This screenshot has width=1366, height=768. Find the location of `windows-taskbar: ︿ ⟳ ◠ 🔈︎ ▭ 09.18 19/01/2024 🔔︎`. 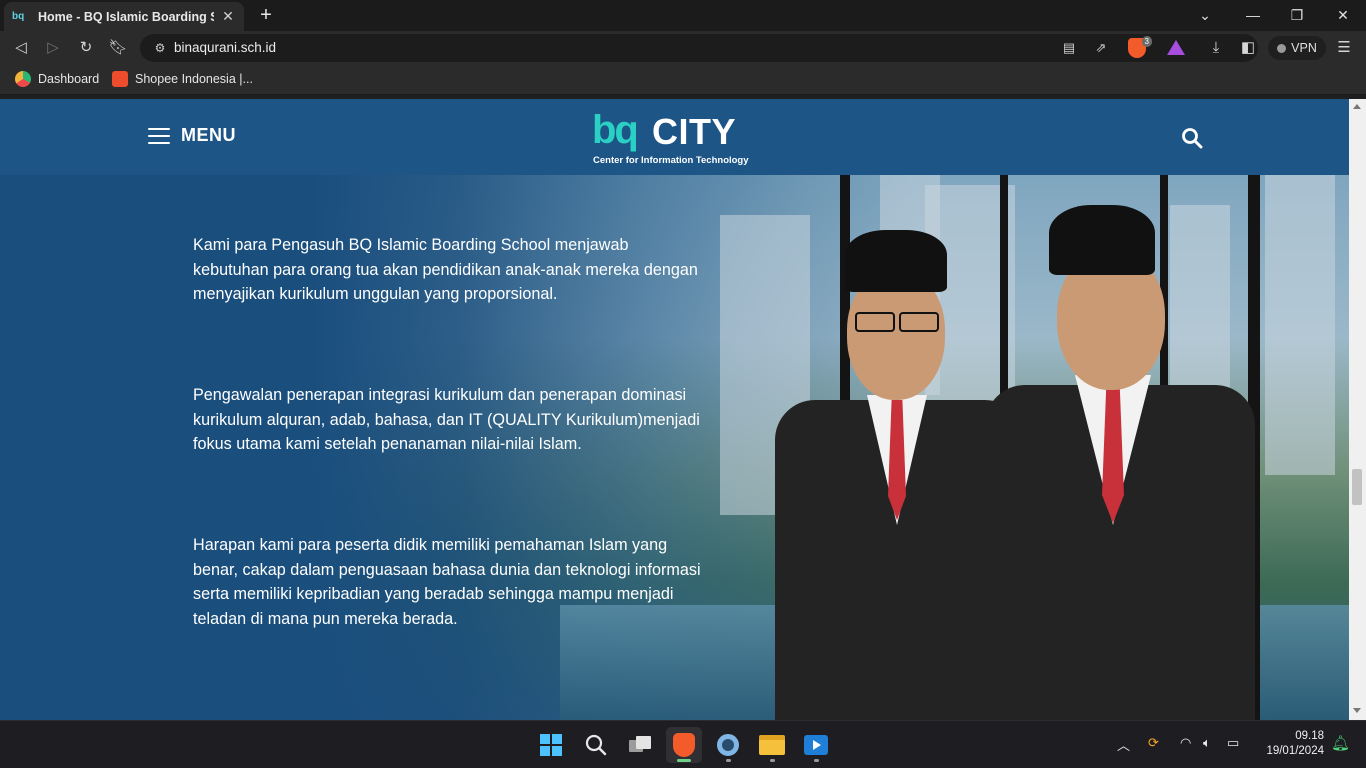

windows-taskbar: ︿ ⟳ ◠ 🔈︎ ▭ 09.18 19/01/2024 🔔︎ is located at coordinates (683, 744).